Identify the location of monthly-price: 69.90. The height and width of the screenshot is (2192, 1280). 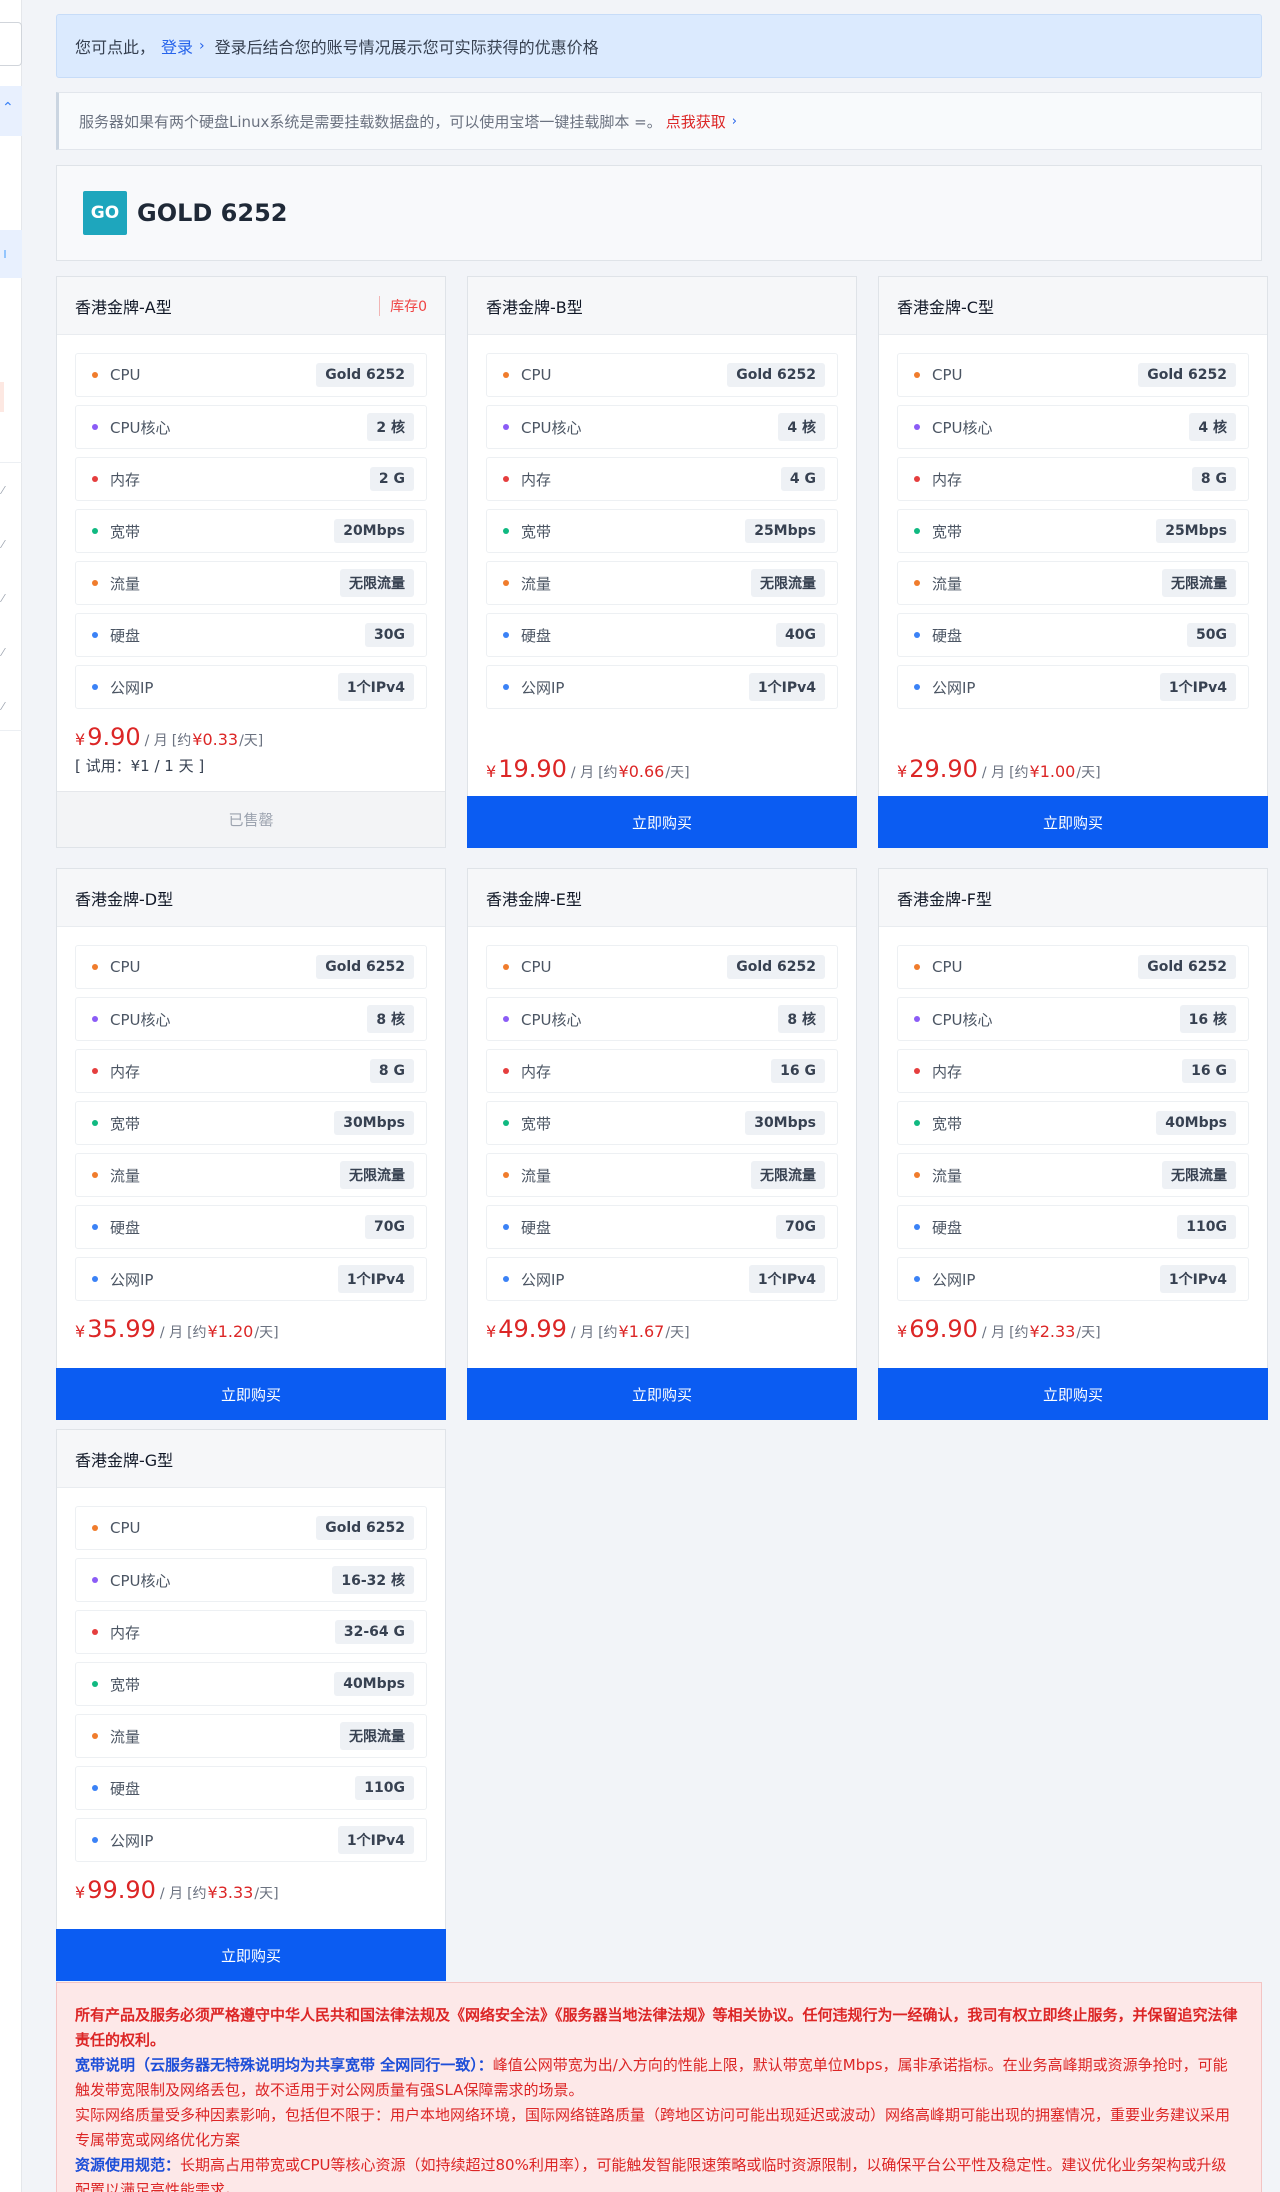
(943, 1329).